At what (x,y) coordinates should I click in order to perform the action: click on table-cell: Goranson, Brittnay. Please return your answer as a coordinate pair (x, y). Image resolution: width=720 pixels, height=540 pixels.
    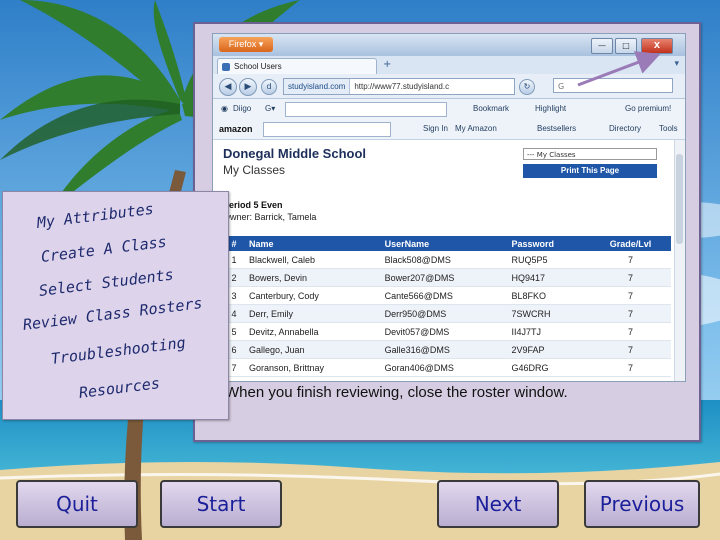
    Looking at the image, I should click on (313, 367).